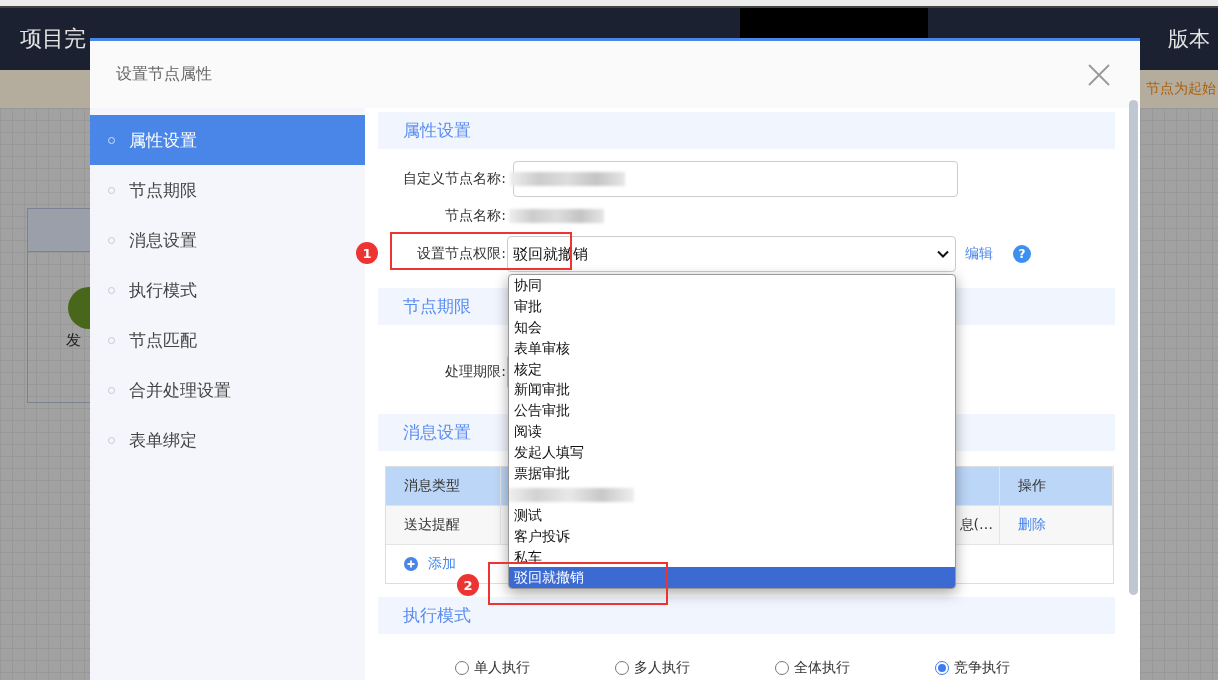  Describe the element at coordinates (1181, 89) in the screenshot. I see `notice-text: 节点为起始` at that location.